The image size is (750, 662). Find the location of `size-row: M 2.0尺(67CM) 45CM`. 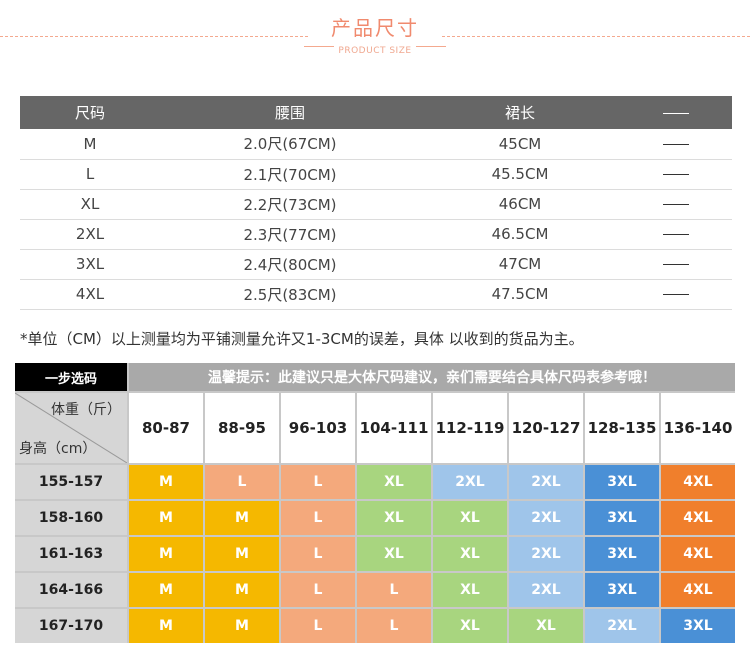

size-row: M 2.0尺(67CM) 45CM is located at coordinates (376, 144).